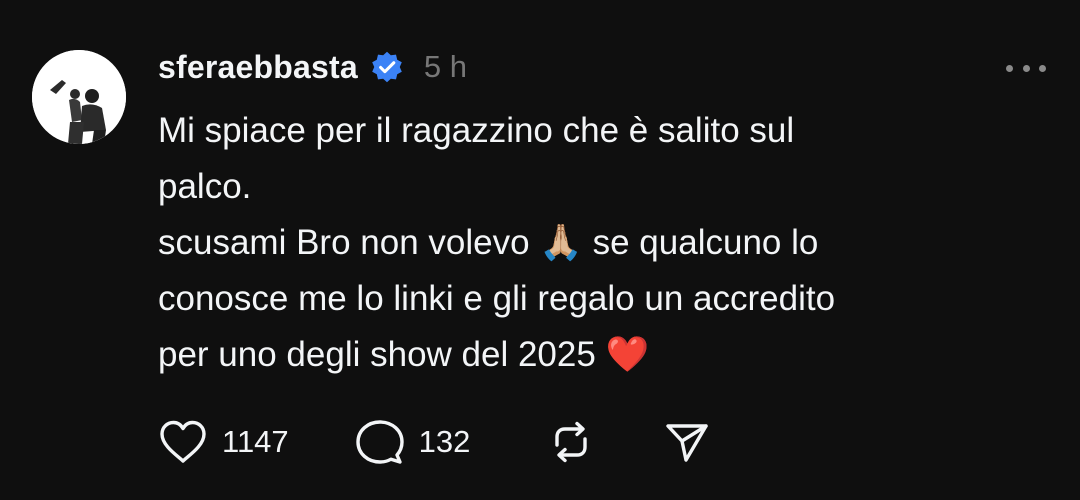 This screenshot has width=1080, height=500. Describe the element at coordinates (445, 66) in the screenshot. I see `post-timestamp: 5 h` at that location.